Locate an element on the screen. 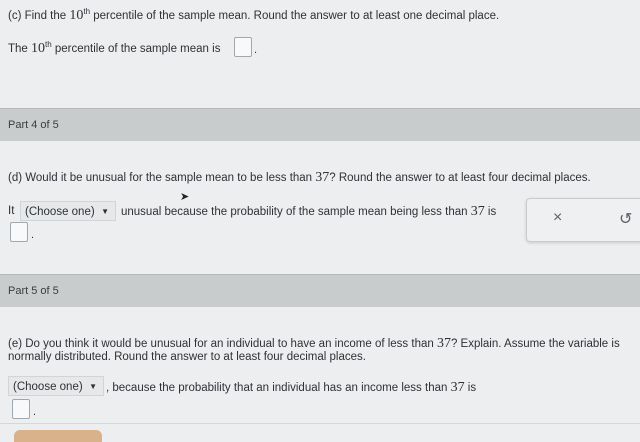  part-c-answer-period: . is located at coordinates (256, 50).